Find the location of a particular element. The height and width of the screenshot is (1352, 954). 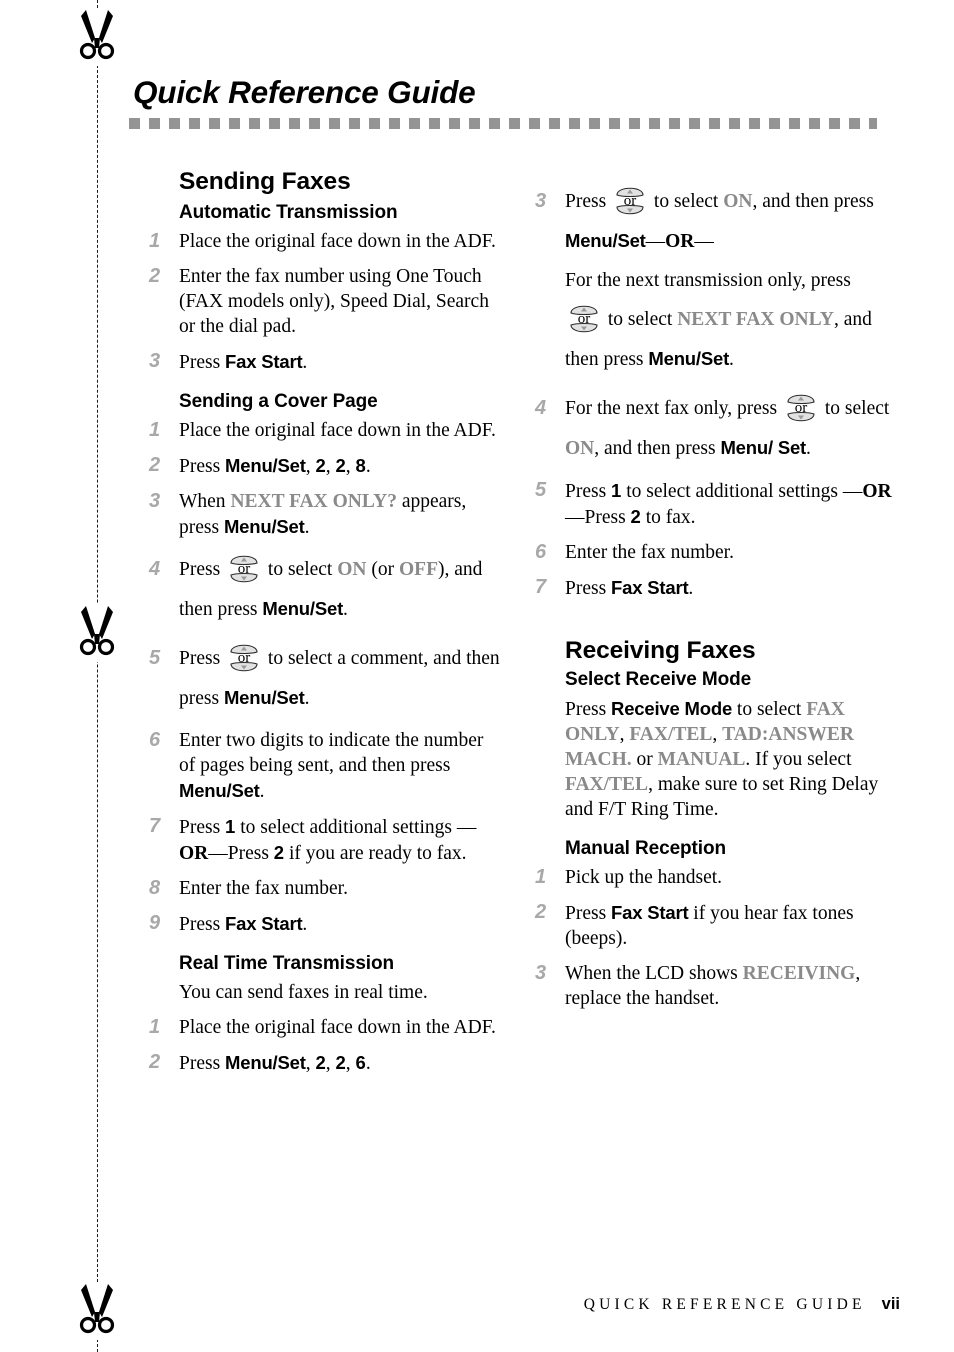

group-heading: Real Time Transmission is located at coordinates (286, 963).